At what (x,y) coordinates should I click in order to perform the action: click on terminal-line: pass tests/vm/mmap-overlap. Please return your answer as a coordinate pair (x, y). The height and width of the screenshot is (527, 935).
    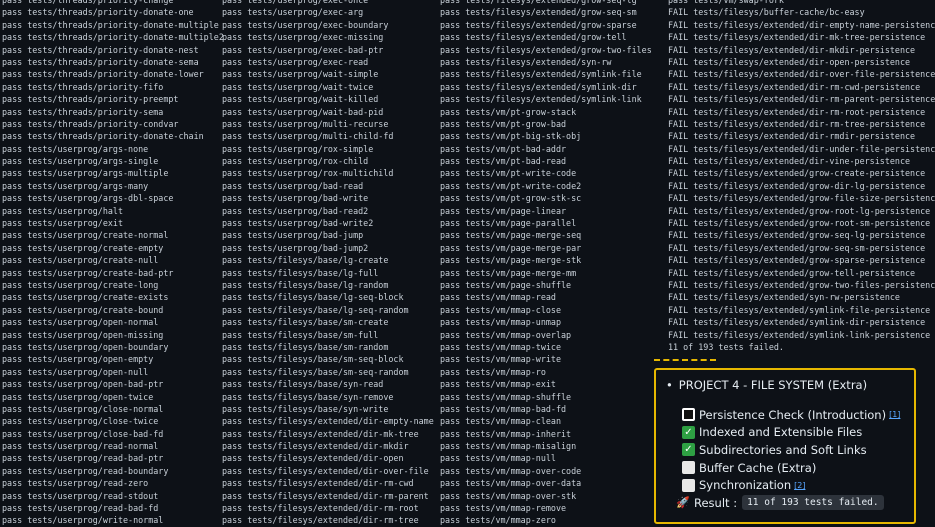
    Looking at the image, I should click on (506, 334).